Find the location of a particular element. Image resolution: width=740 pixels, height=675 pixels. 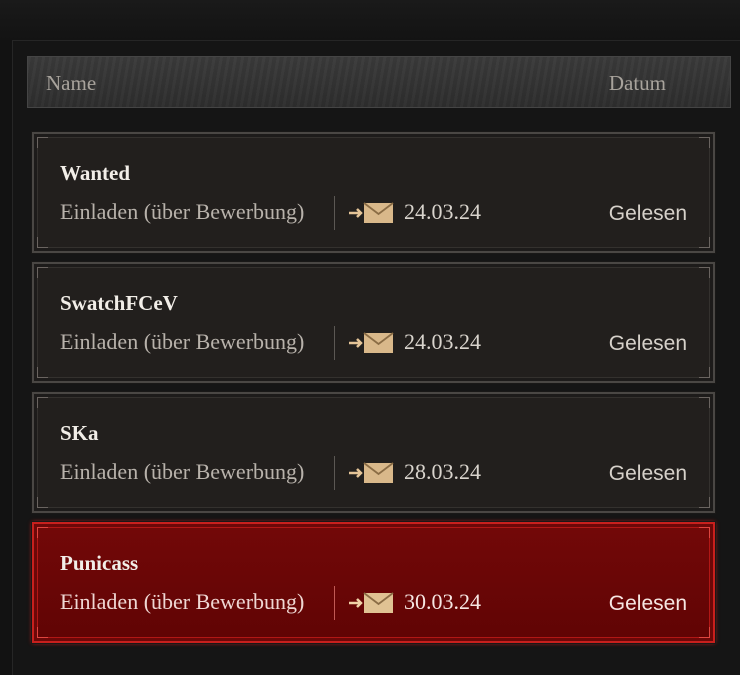

column-header-name: Name is located at coordinates (71, 83).